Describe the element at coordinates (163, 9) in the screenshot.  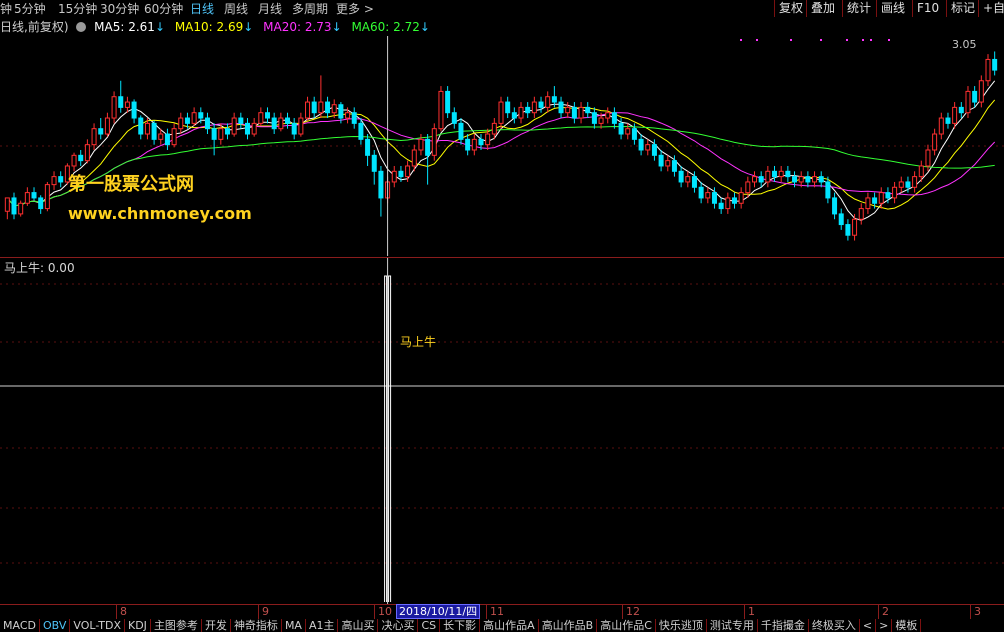
I see `period-tab-60min: 60分钟` at that location.